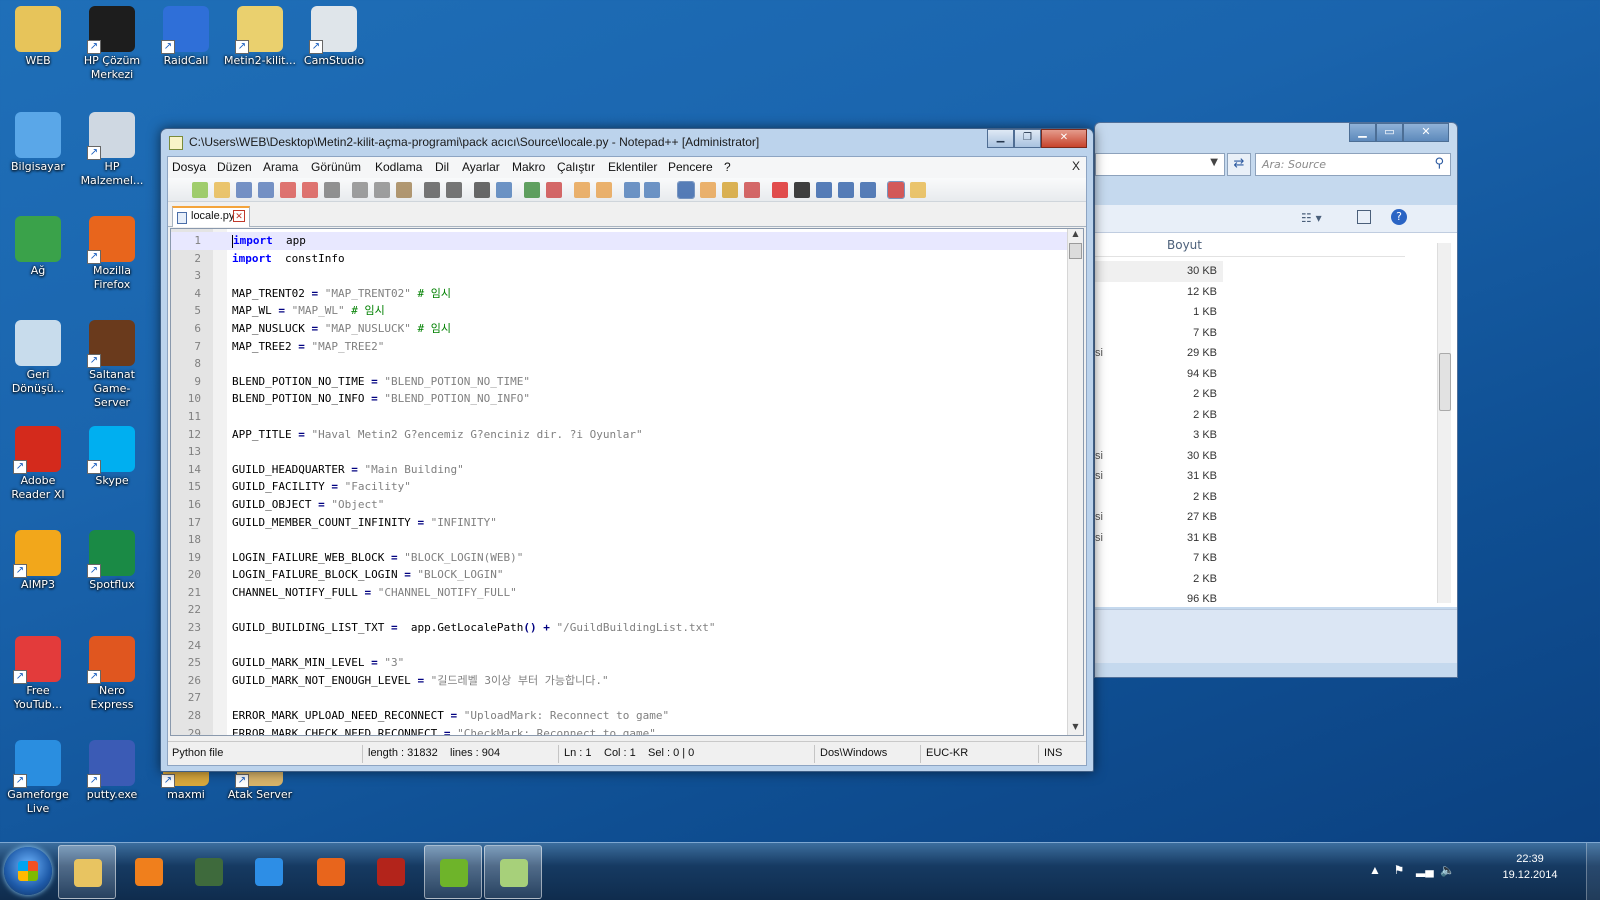  Describe the element at coordinates (112, 771) in the screenshot. I see `desktop-icon: ↗ putty.exe` at that location.